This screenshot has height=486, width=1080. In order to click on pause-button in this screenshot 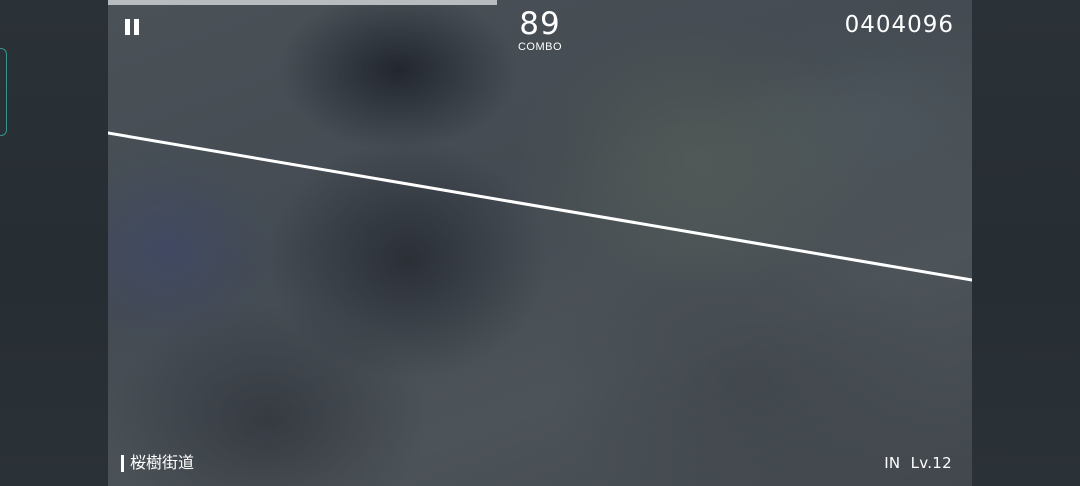, I will do `click(132, 28)`.